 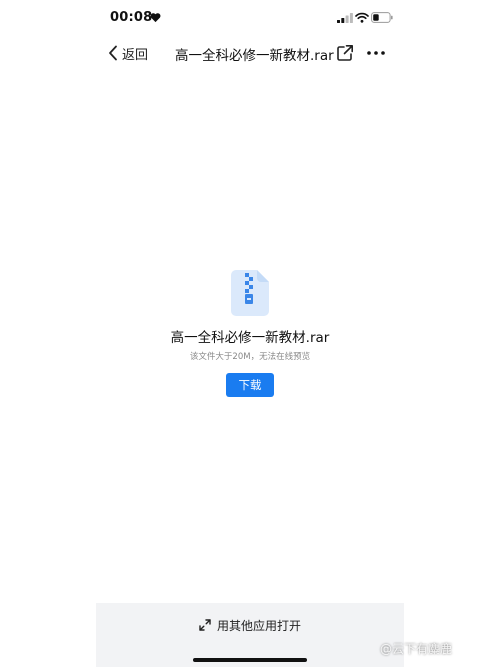 I want to click on wifi-icon, so click(x=362, y=17).